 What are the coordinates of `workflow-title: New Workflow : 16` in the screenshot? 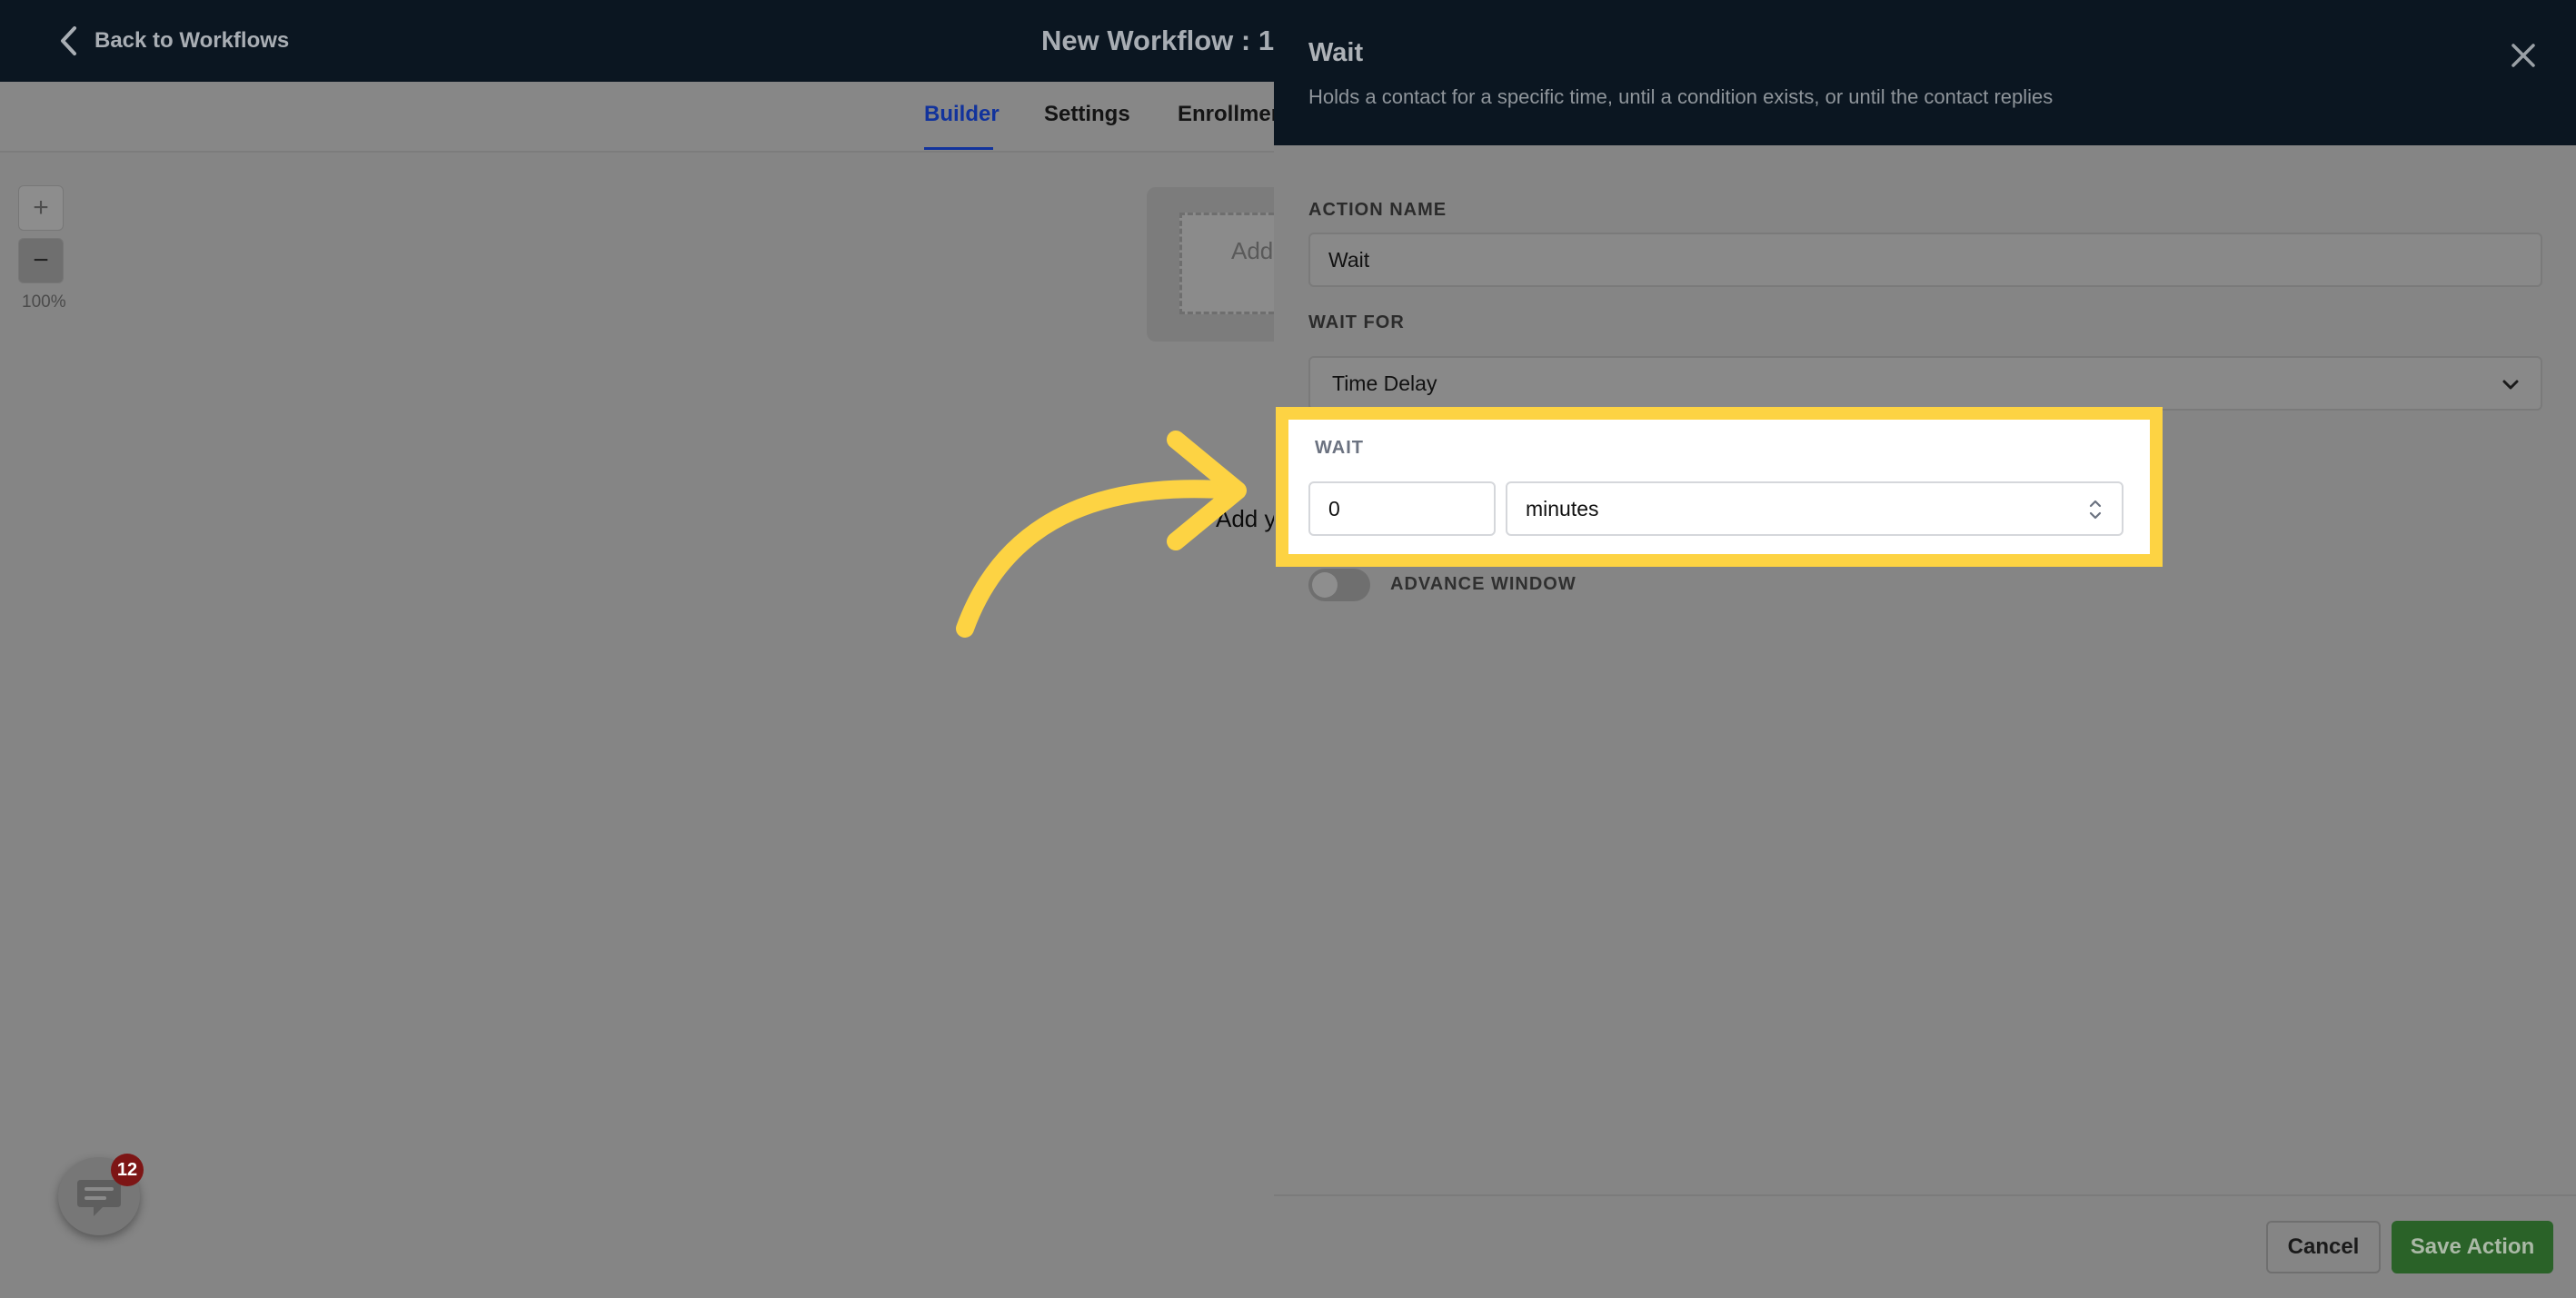 It's located at (1165, 40).